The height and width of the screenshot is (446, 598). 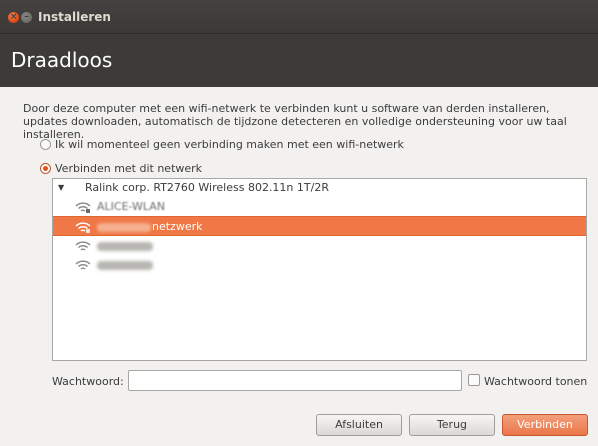 I want to click on option-connect: Verbinden met dit netwerk, so click(x=121, y=168).